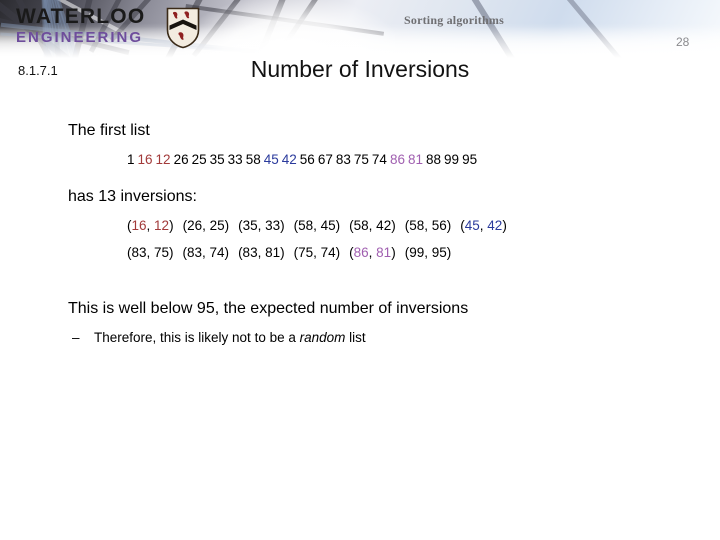 The image size is (720, 540). I want to click on sequence-number: 1, so click(131, 159).